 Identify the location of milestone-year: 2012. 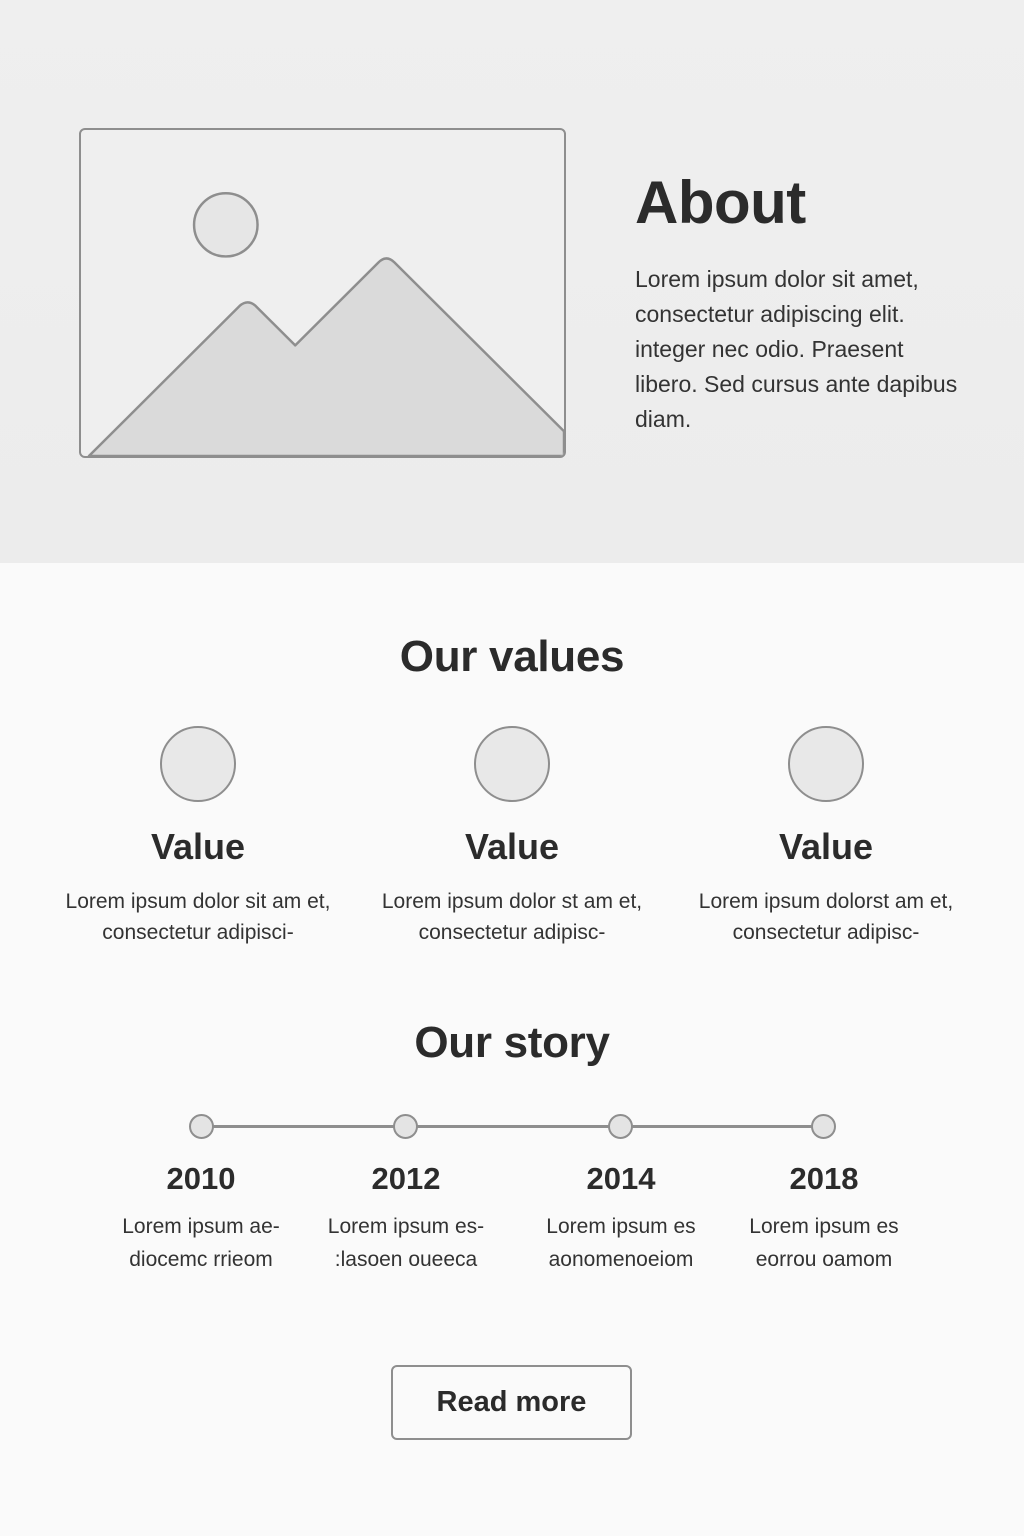
(406, 1178).